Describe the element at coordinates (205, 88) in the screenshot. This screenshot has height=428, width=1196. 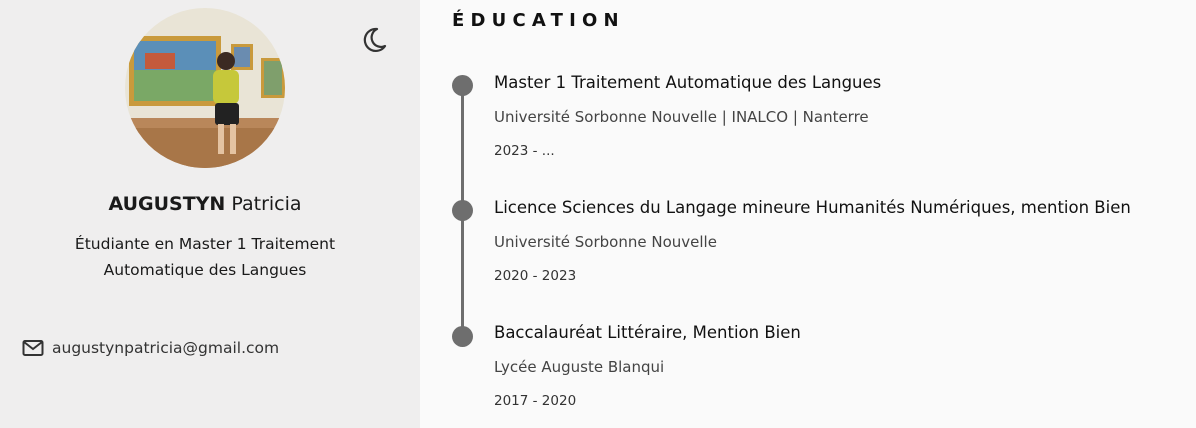
I see `avatar` at that location.